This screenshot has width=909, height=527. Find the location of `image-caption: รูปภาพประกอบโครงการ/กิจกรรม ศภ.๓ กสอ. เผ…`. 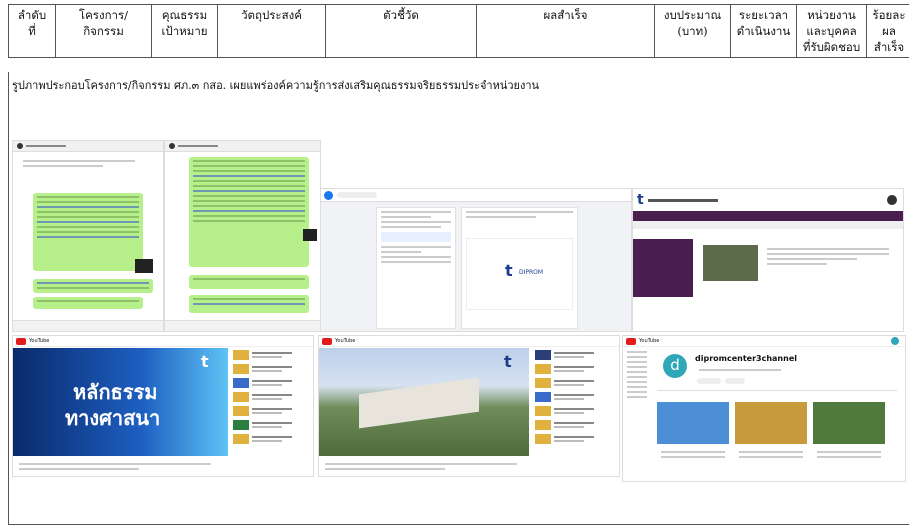

image-caption: รูปภาพประกอบโครงการ/กิจกรรม ศภ.๓ กสอ. เผ… is located at coordinates (276, 85).